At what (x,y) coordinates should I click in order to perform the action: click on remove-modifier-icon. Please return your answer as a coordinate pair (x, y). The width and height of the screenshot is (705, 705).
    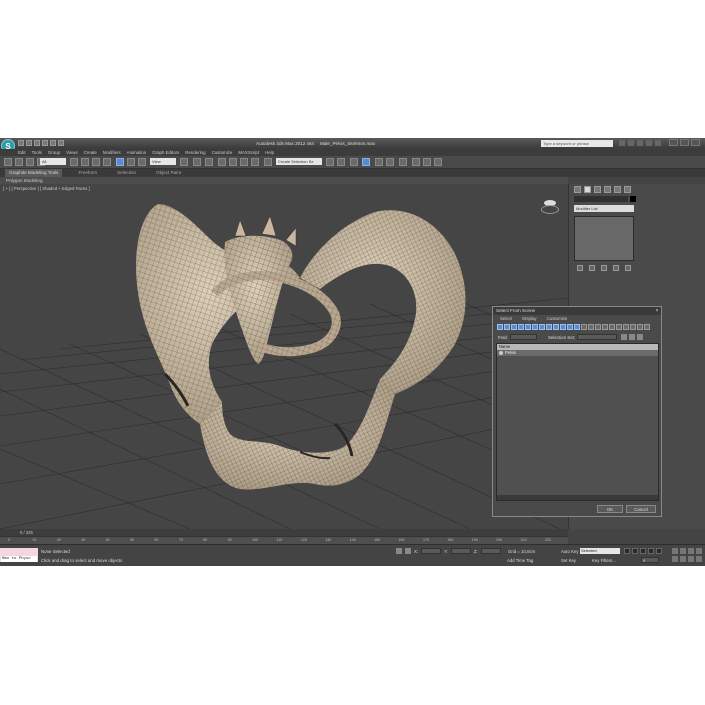
    Looking at the image, I should click on (616, 268).